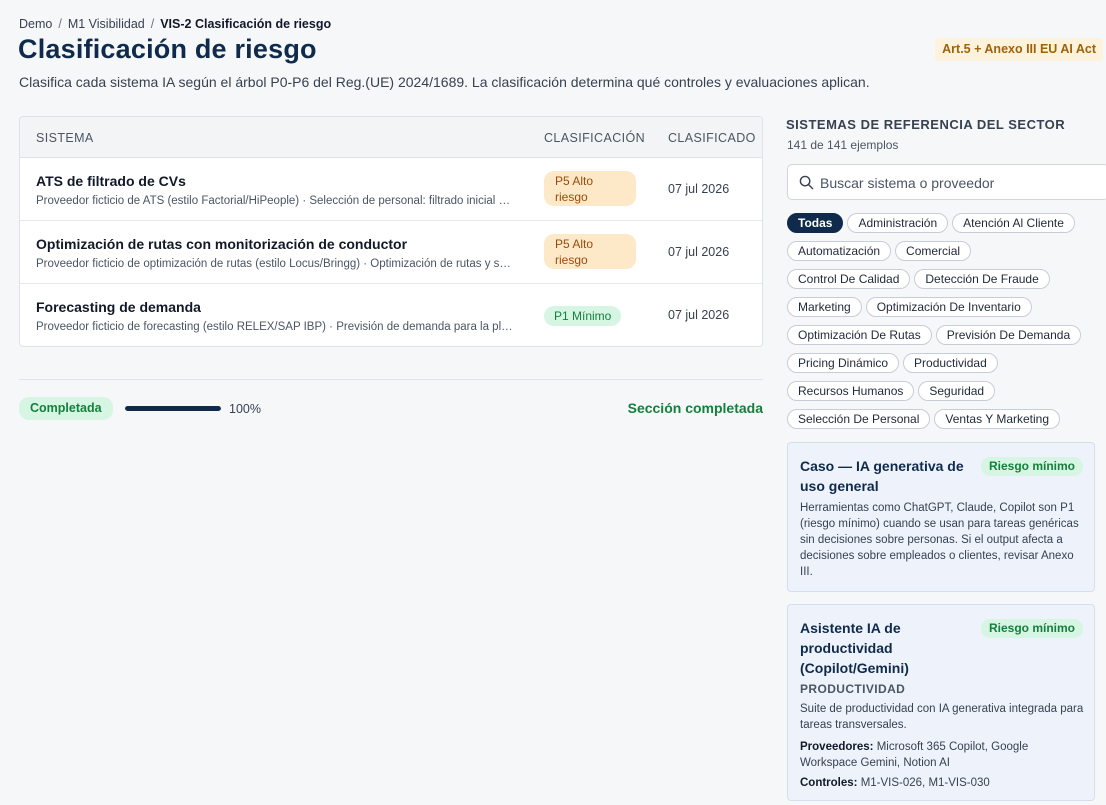  I want to click on progress-bar-fill, so click(173, 408).